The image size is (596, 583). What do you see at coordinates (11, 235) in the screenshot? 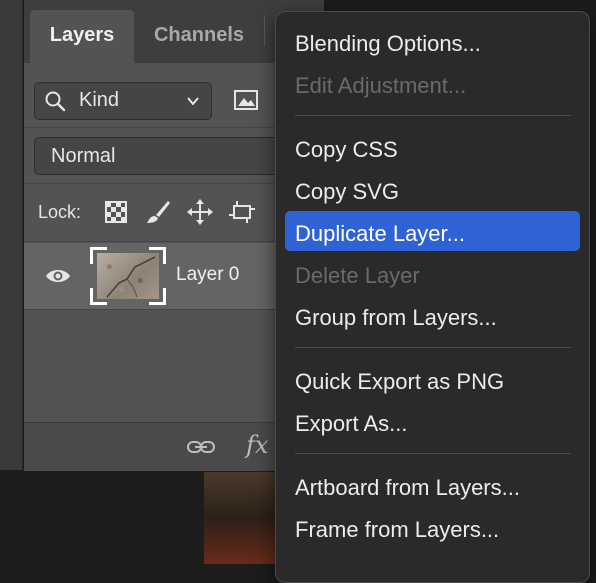
I see `left-dock-strip` at bounding box center [11, 235].